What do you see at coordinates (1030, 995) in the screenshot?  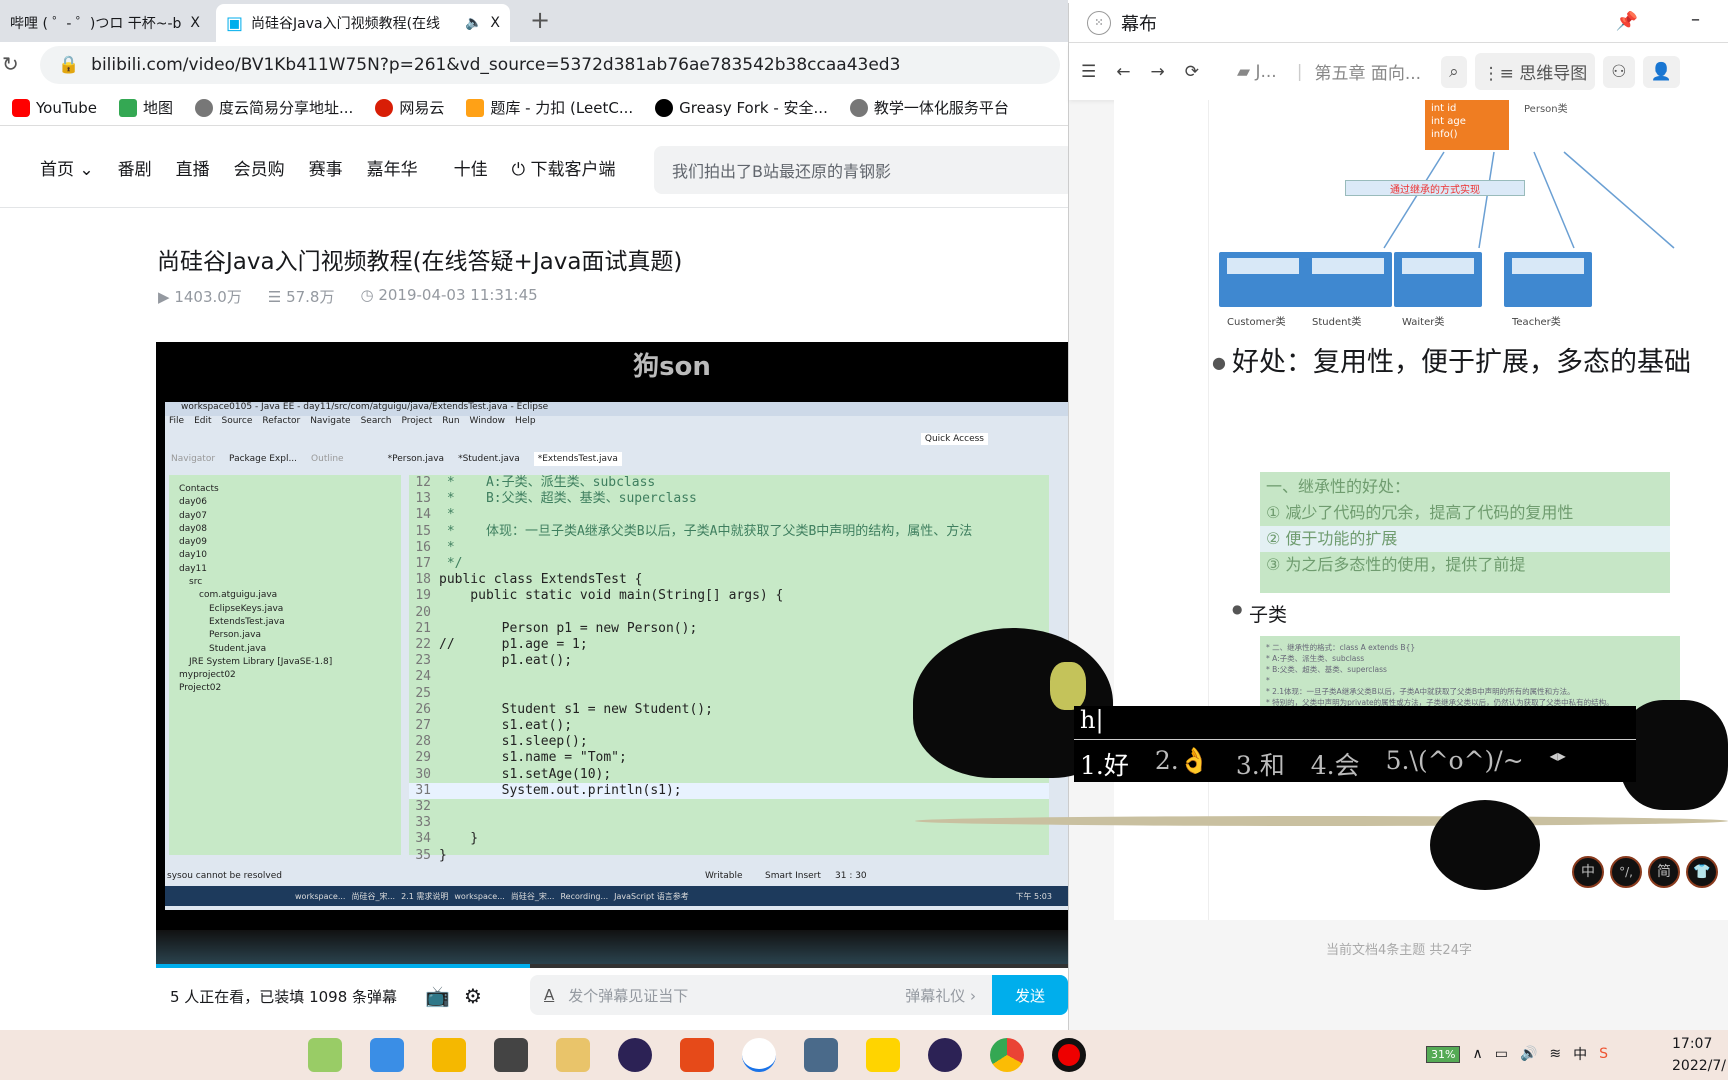 I see `send-button: 发送` at bounding box center [1030, 995].